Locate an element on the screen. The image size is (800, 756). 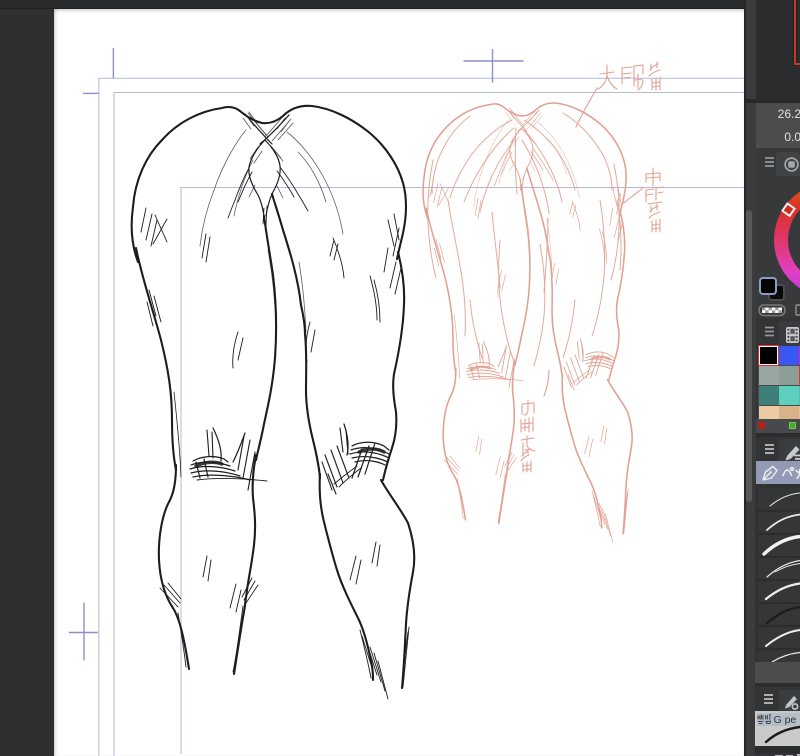
svg-text: G pe is located at coordinates (785, 719).